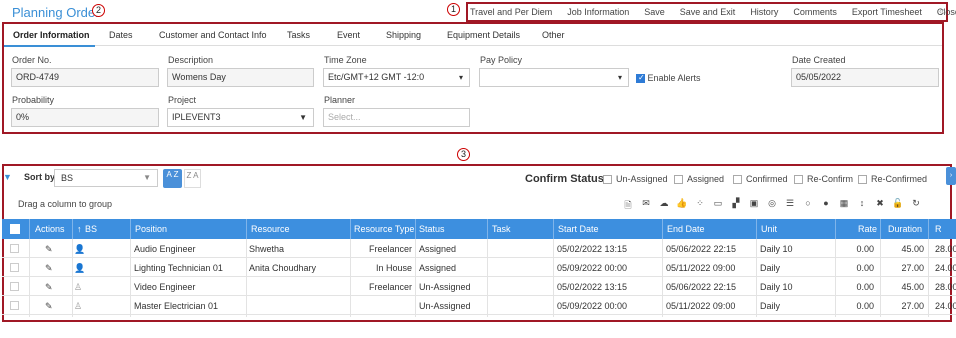 Image resolution: width=956 pixels, height=338 pixels. What do you see at coordinates (701, 249) in the screenshot?
I see `cell-end-date: 05/06/2022 22:15` at bounding box center [701, 249].